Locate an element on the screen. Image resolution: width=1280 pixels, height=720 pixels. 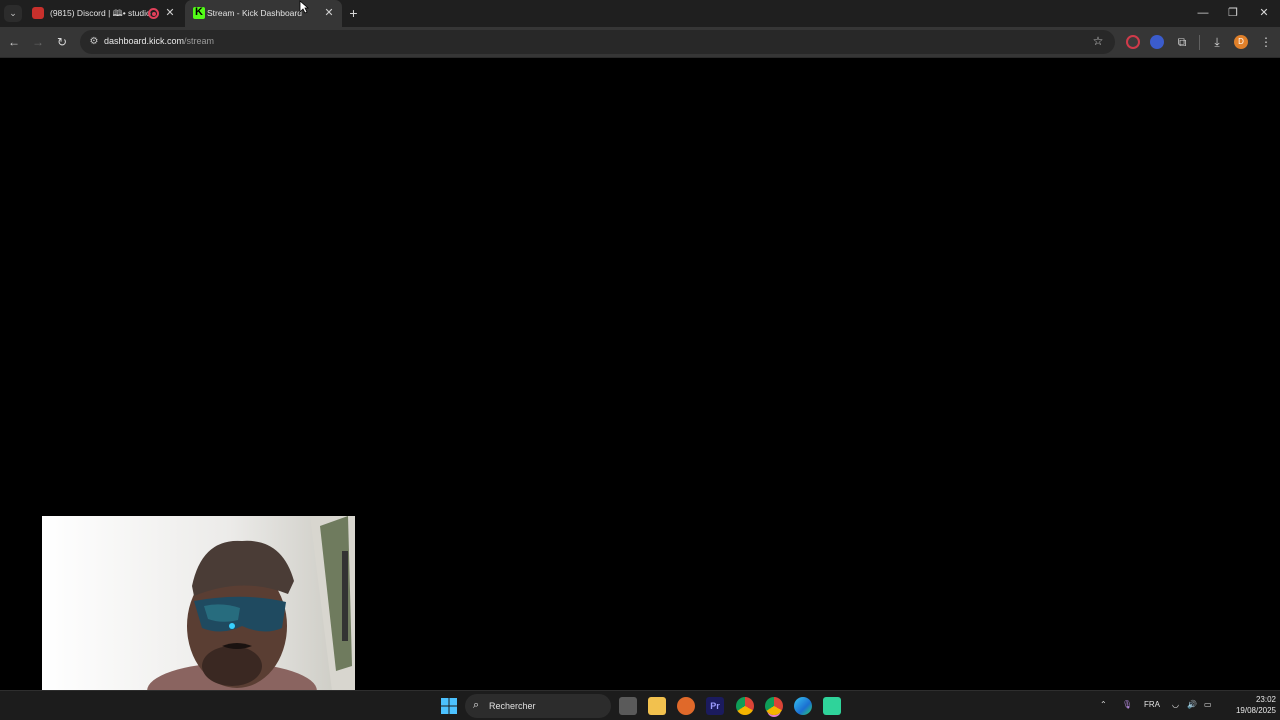
star-icon: ☆ is located at coordinates (1098, 42).